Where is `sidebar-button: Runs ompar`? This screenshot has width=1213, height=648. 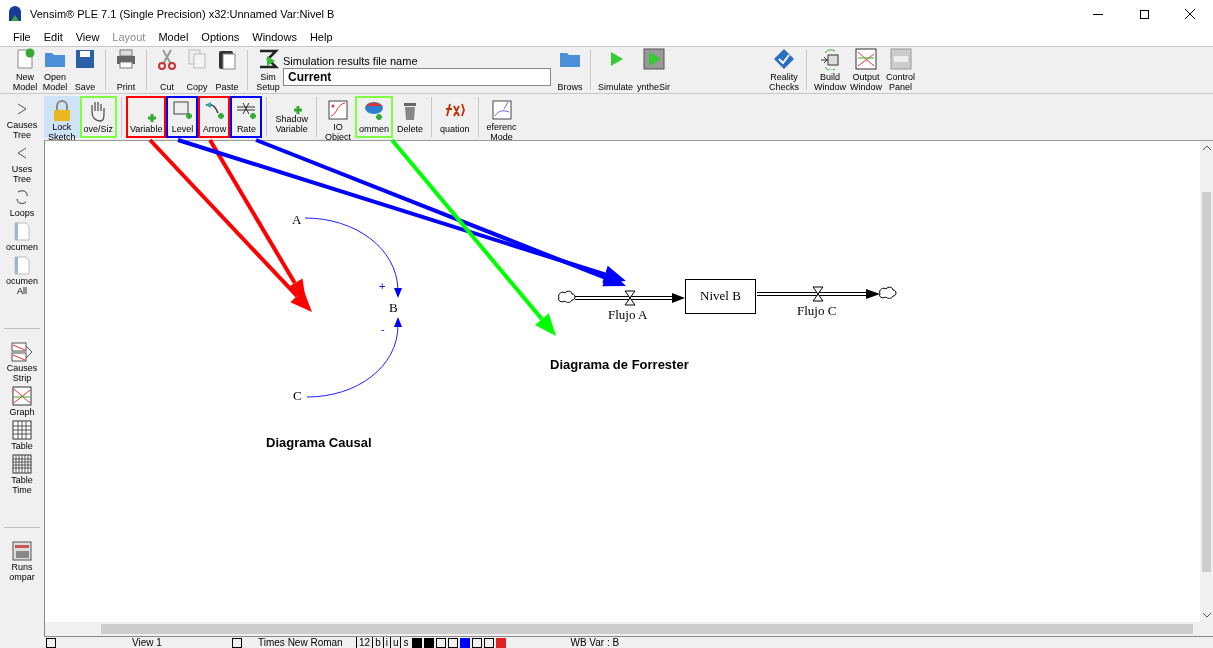
sidebar-button: Runs ompar is located at coordinates (22, 561).